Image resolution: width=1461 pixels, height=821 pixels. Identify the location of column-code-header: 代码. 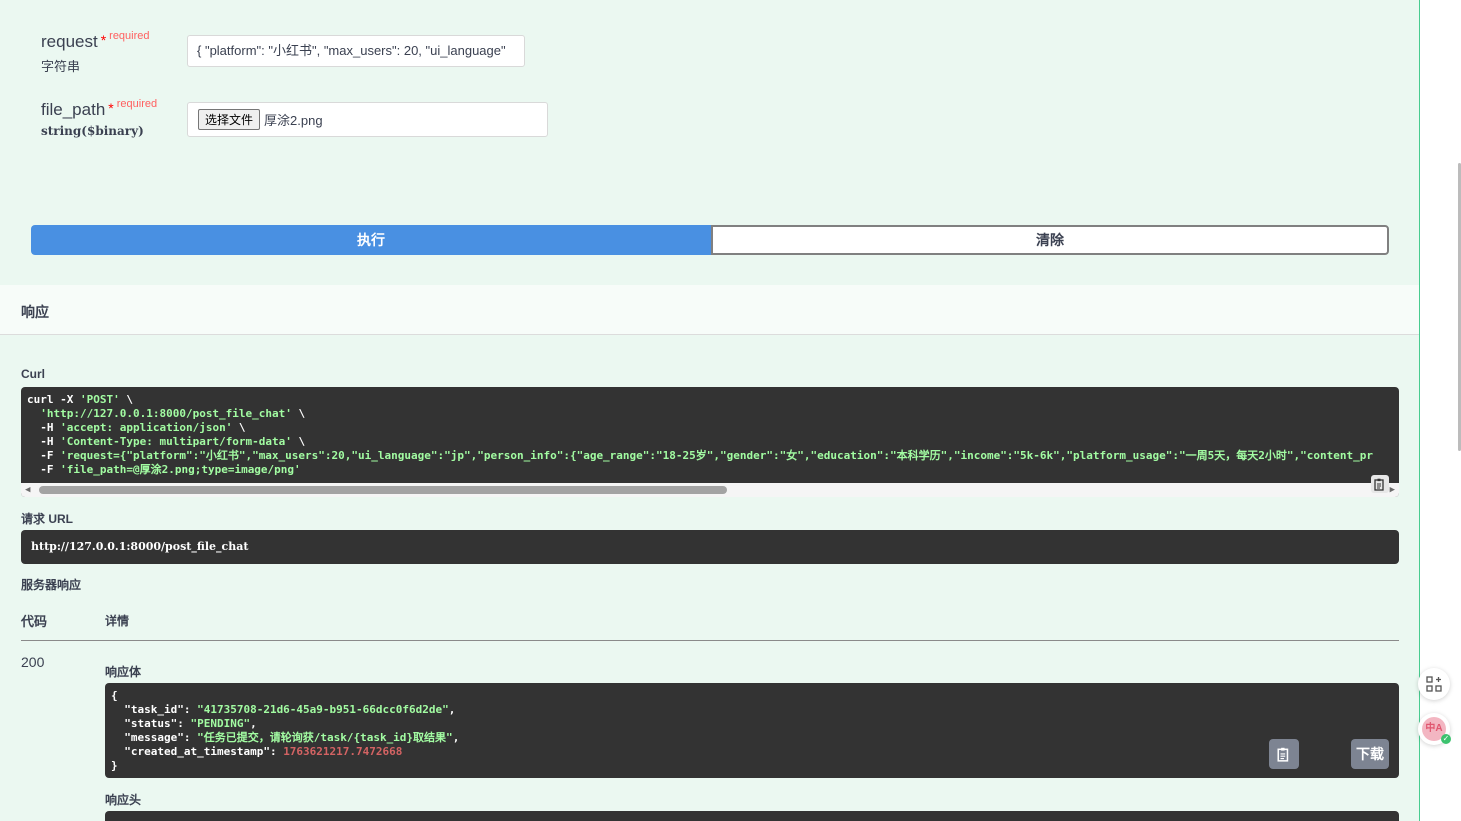
(34, 621).